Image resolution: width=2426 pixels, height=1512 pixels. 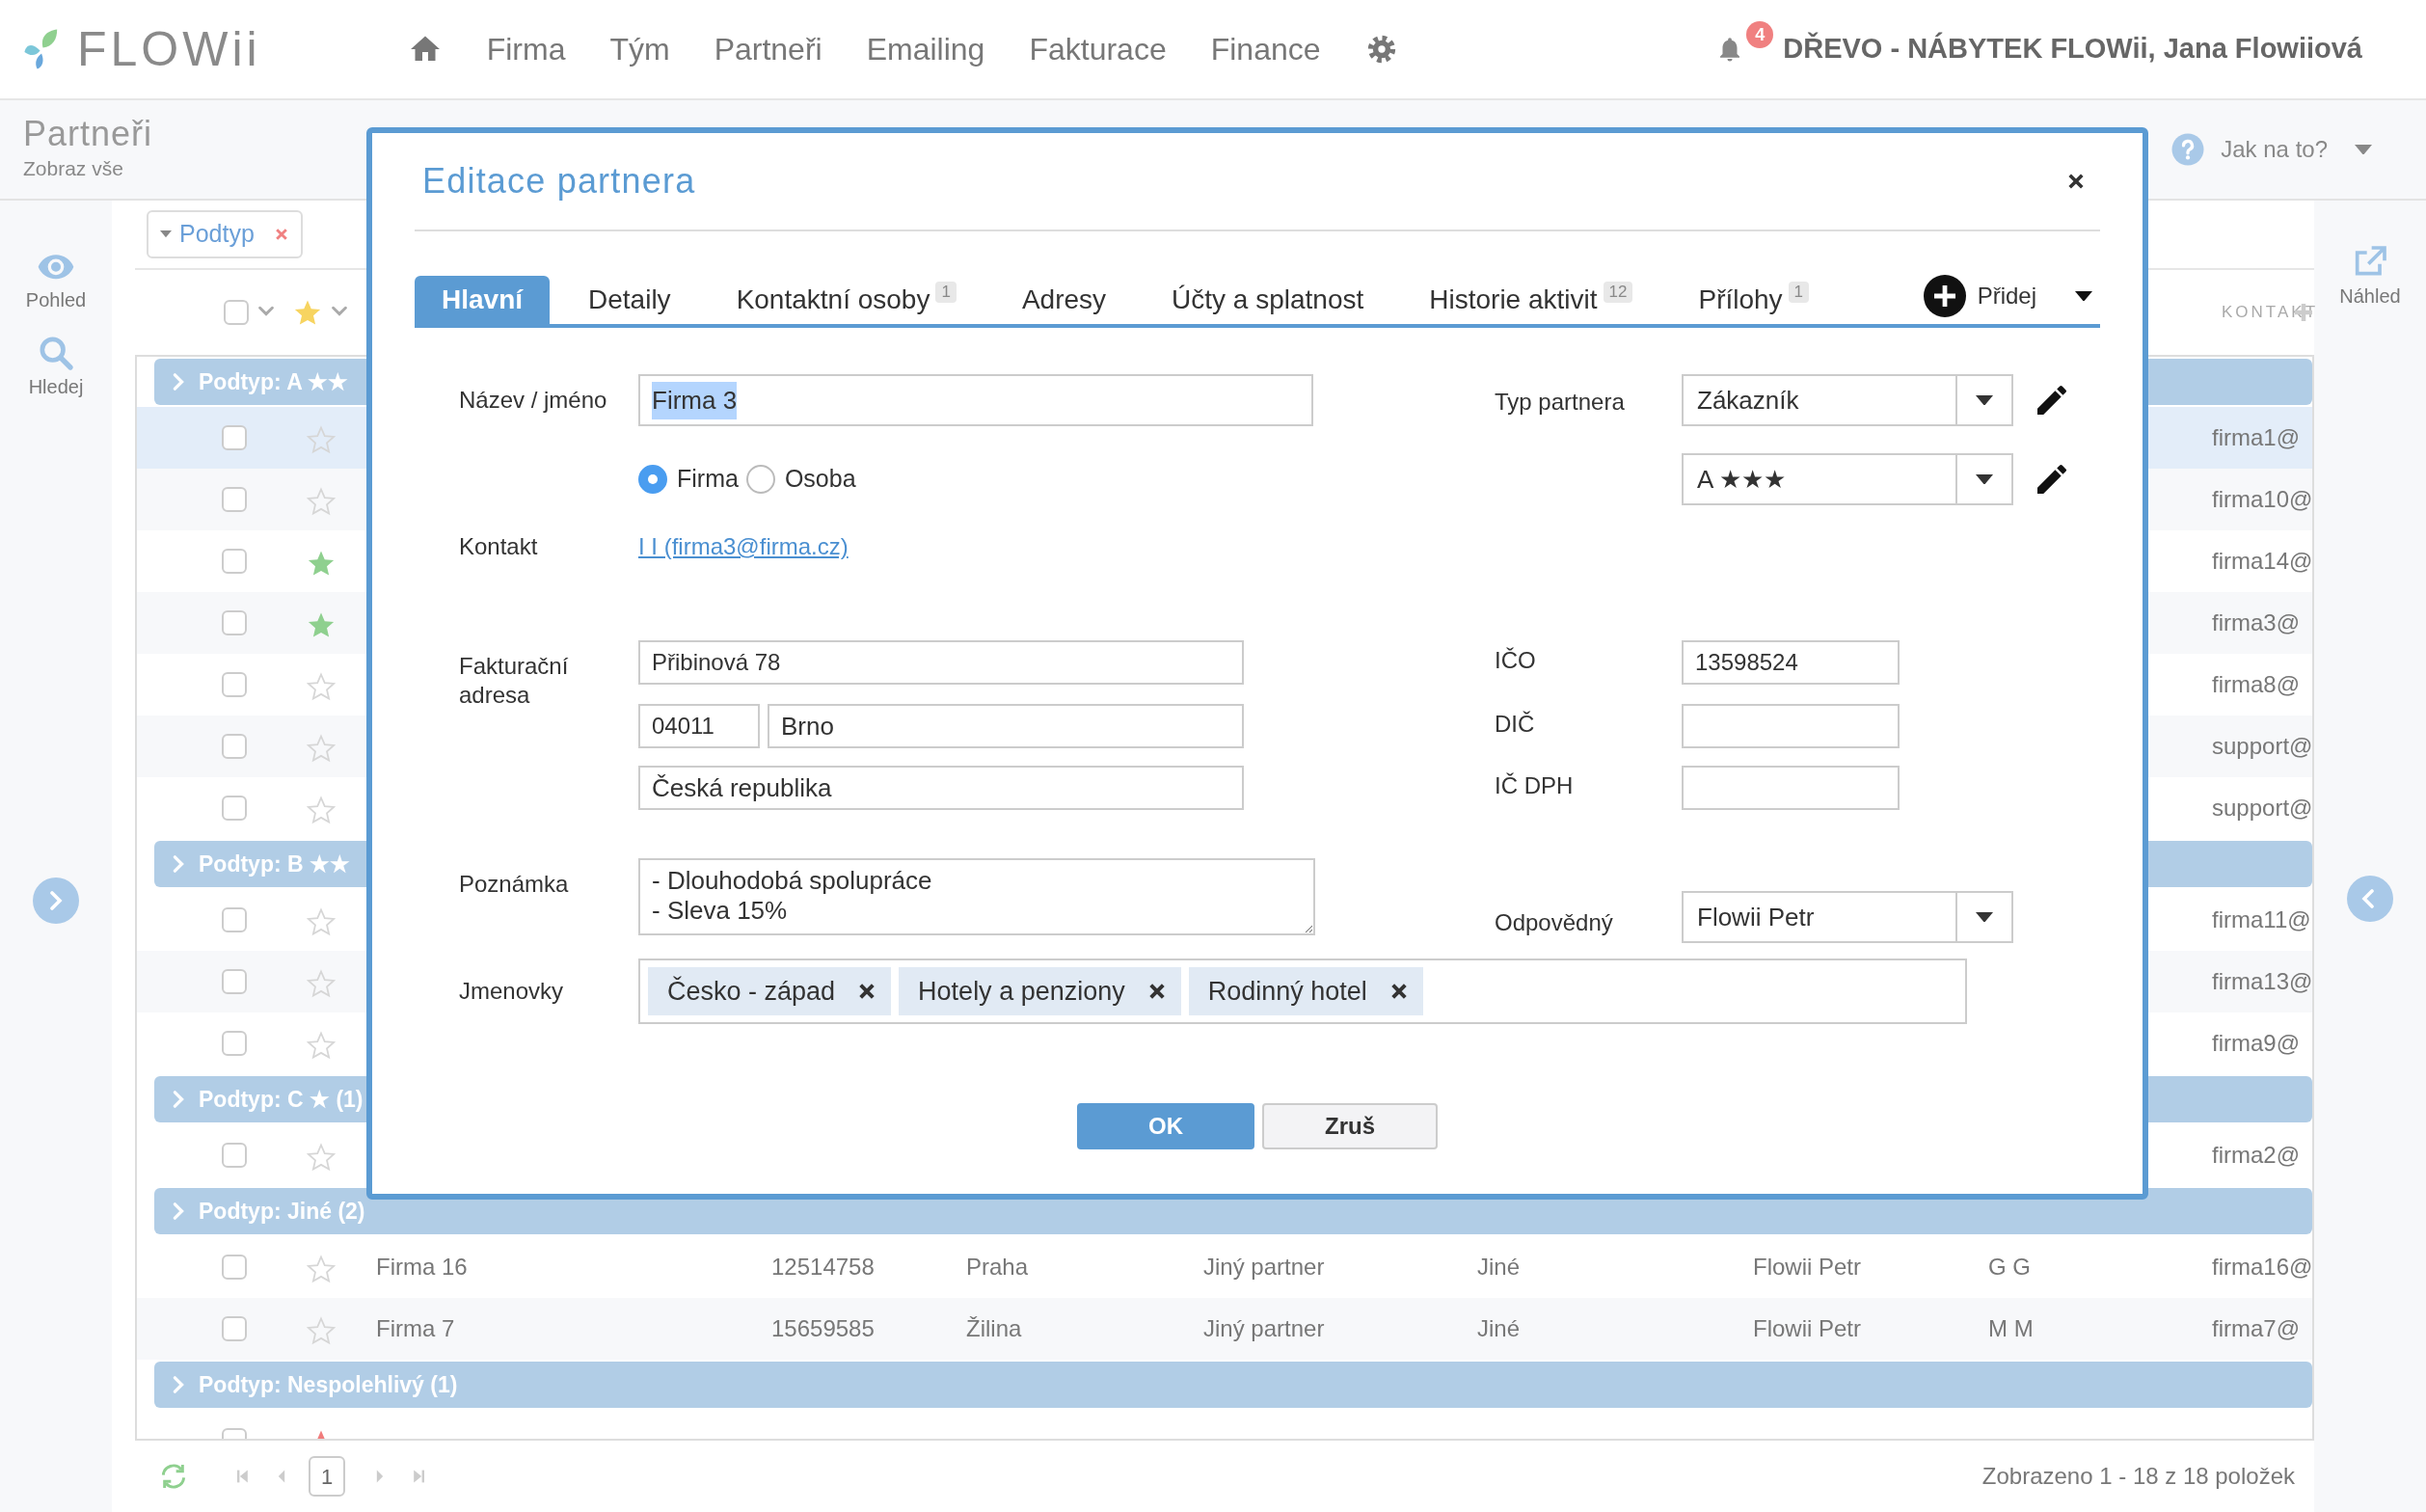 I want to click on notification-badge: 4, so click(x=1760, y=34).